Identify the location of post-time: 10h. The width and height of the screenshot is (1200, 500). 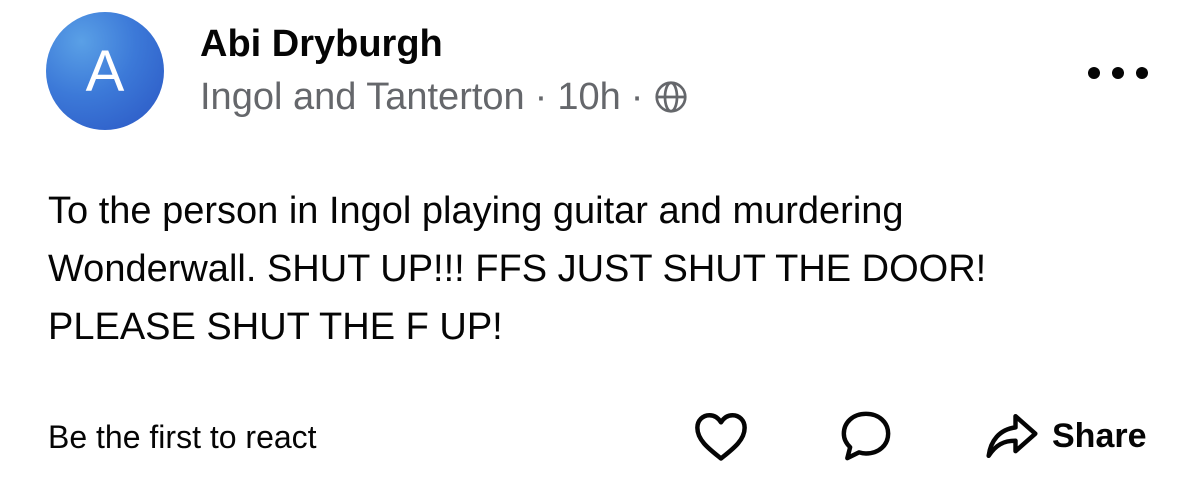
(588, 97).